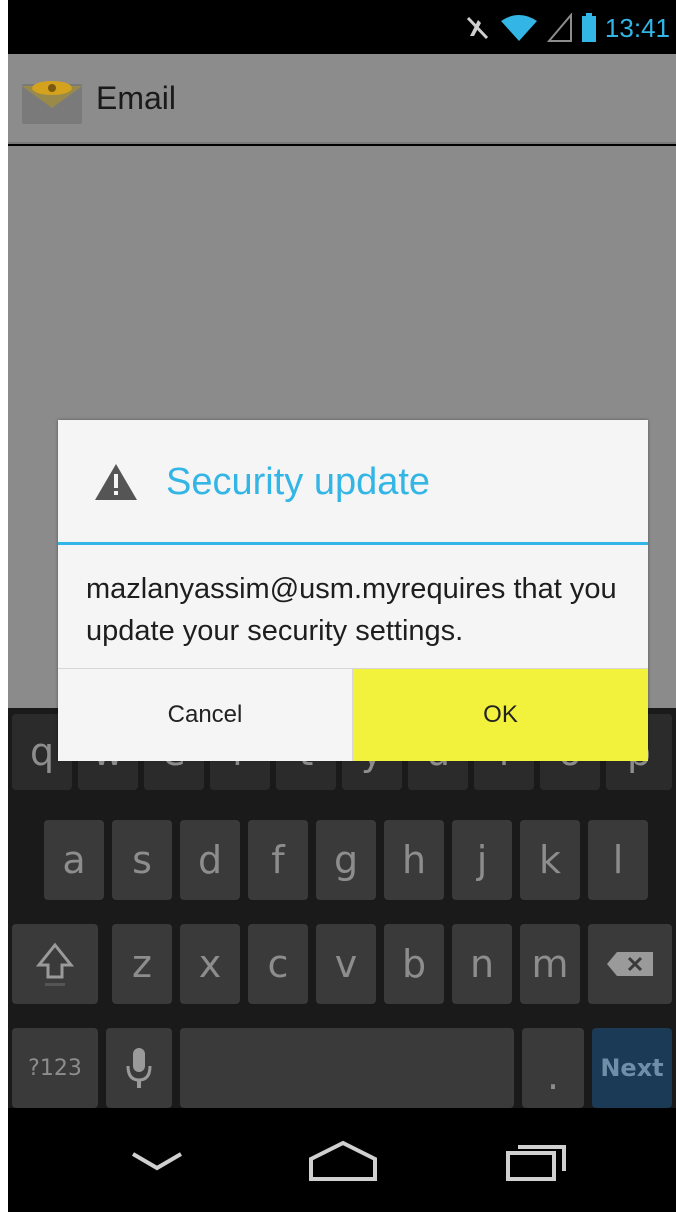  I want to click on key-k: k, so click(550, 860).